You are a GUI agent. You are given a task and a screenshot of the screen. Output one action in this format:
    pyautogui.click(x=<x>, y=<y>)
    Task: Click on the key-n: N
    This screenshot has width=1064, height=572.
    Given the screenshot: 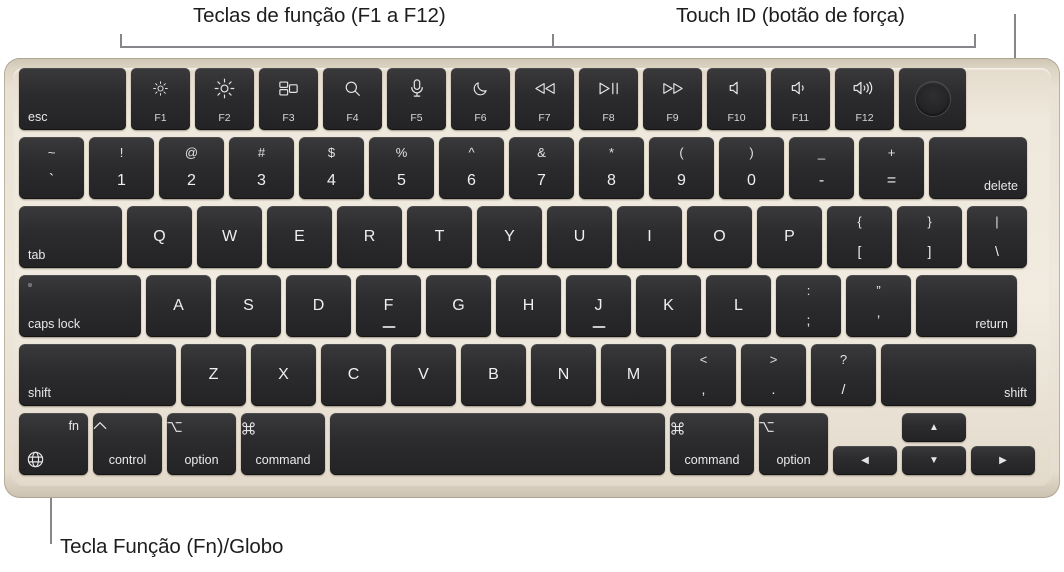 What is the action you would take?
    pyautogui.click(x=563, y=375)
    